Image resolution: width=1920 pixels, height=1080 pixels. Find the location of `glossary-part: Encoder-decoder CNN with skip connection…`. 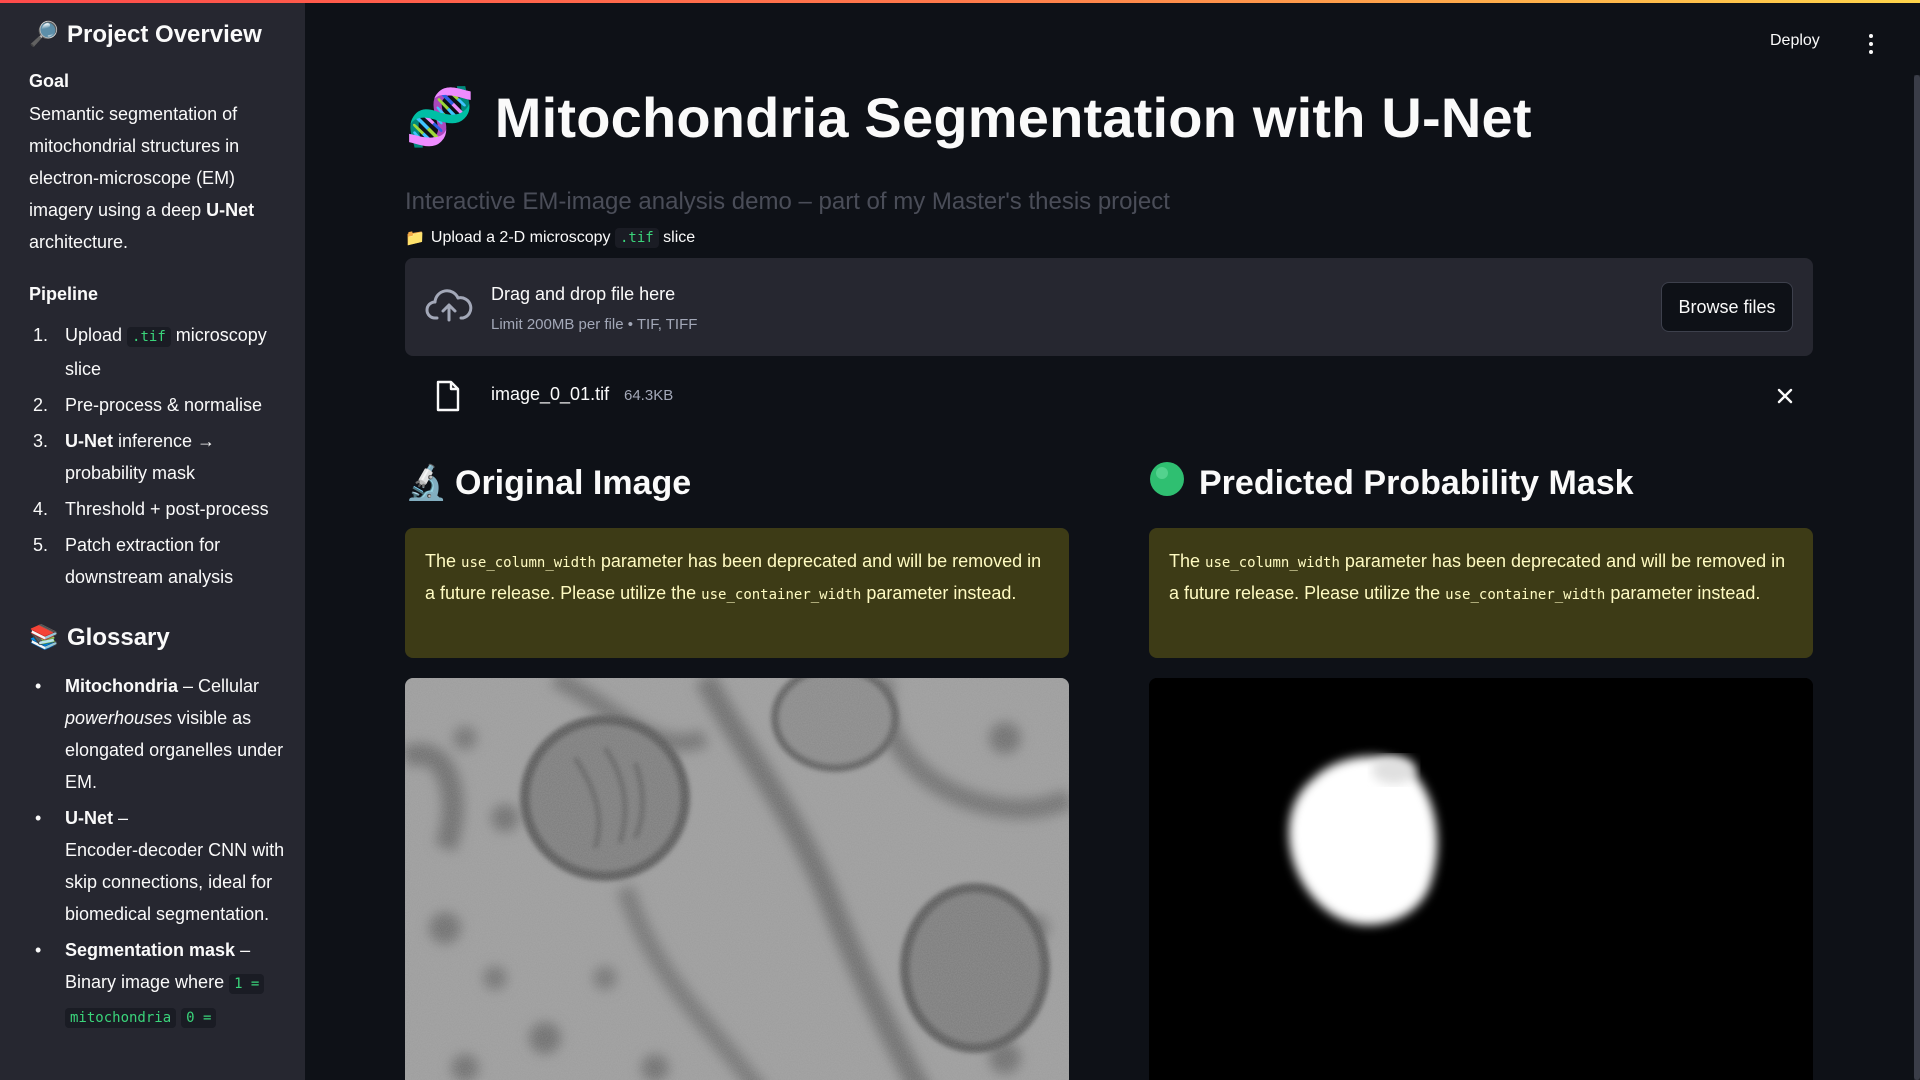

glossary-part: Encoder-decoder CNN with skip connection… is located at coordinates (175, 882).